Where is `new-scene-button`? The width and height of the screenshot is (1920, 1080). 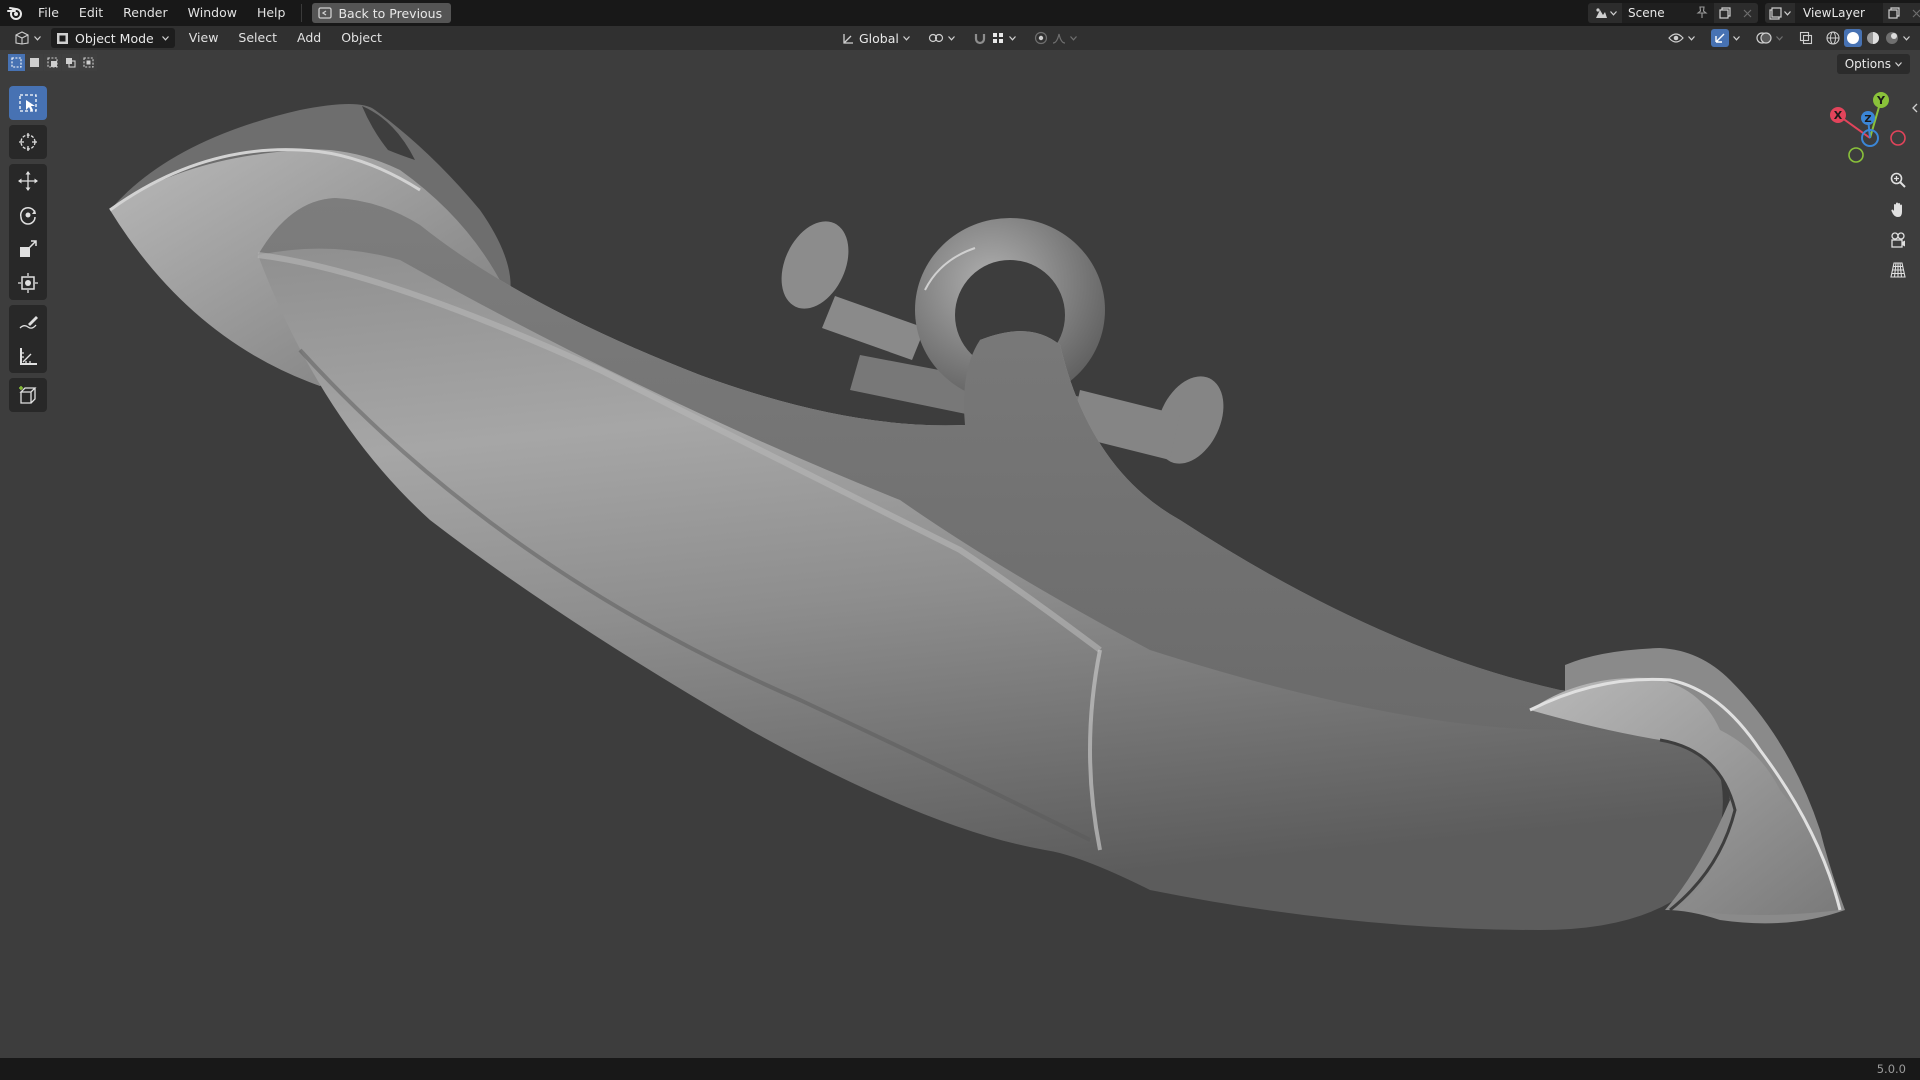 new-scene-button is located at coordinates (1725, 13).